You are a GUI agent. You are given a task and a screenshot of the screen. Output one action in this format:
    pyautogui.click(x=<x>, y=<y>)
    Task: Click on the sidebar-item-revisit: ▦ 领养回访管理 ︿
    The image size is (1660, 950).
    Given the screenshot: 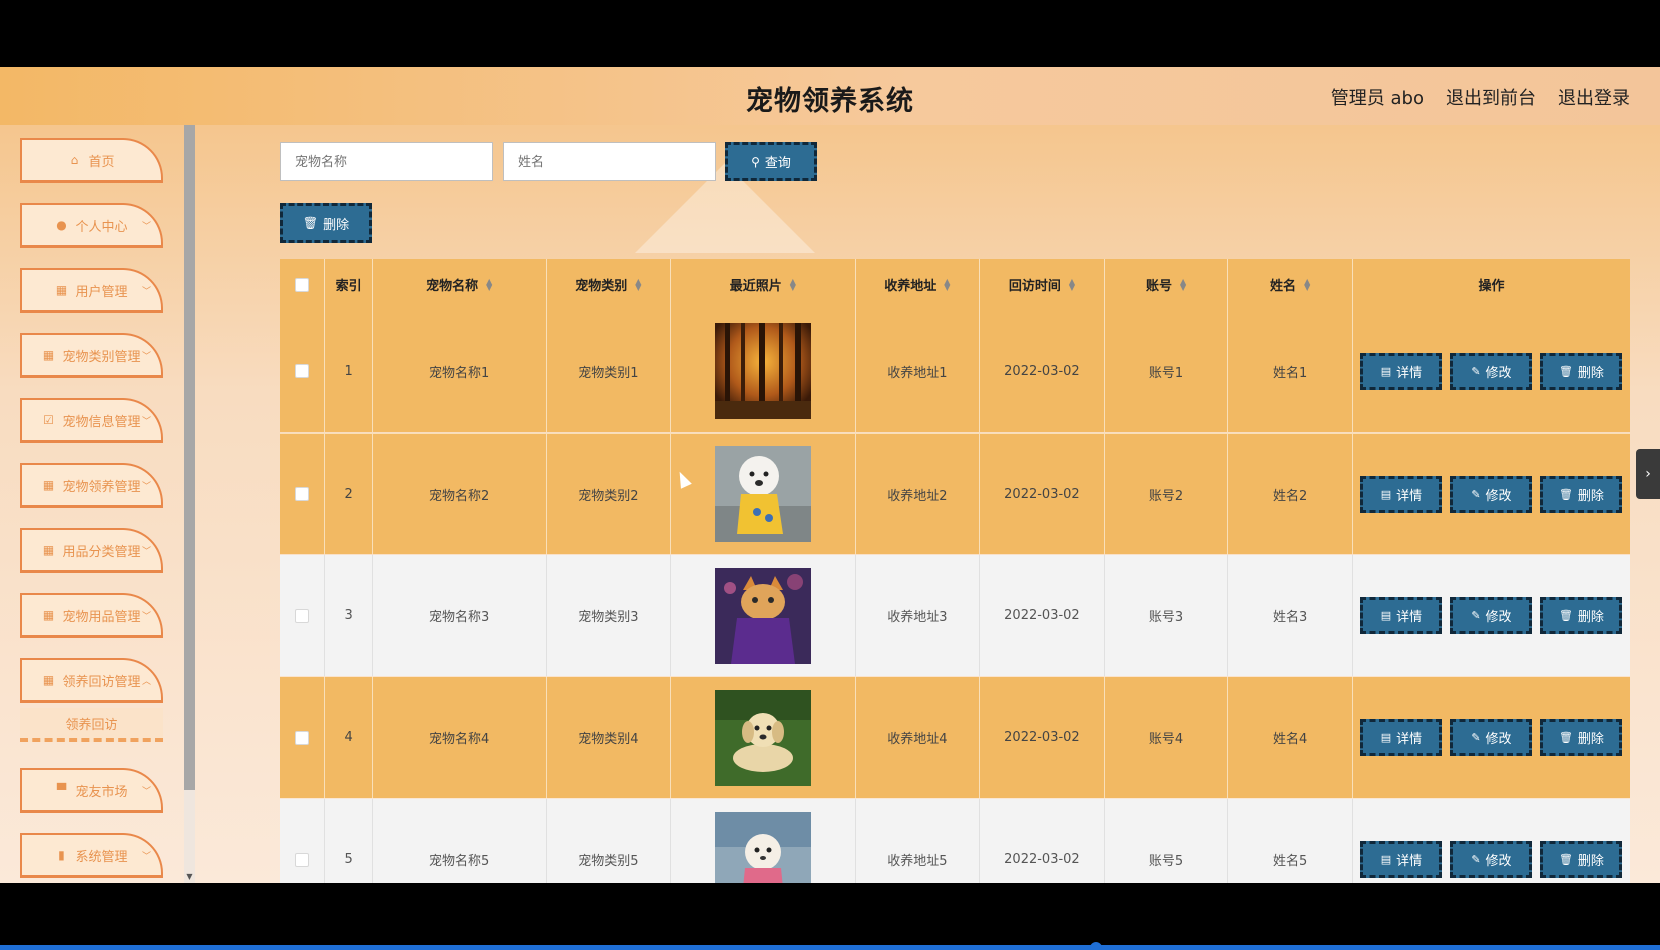 What is the action you would take?
    pyautogui.click(x=91, y=680)
    